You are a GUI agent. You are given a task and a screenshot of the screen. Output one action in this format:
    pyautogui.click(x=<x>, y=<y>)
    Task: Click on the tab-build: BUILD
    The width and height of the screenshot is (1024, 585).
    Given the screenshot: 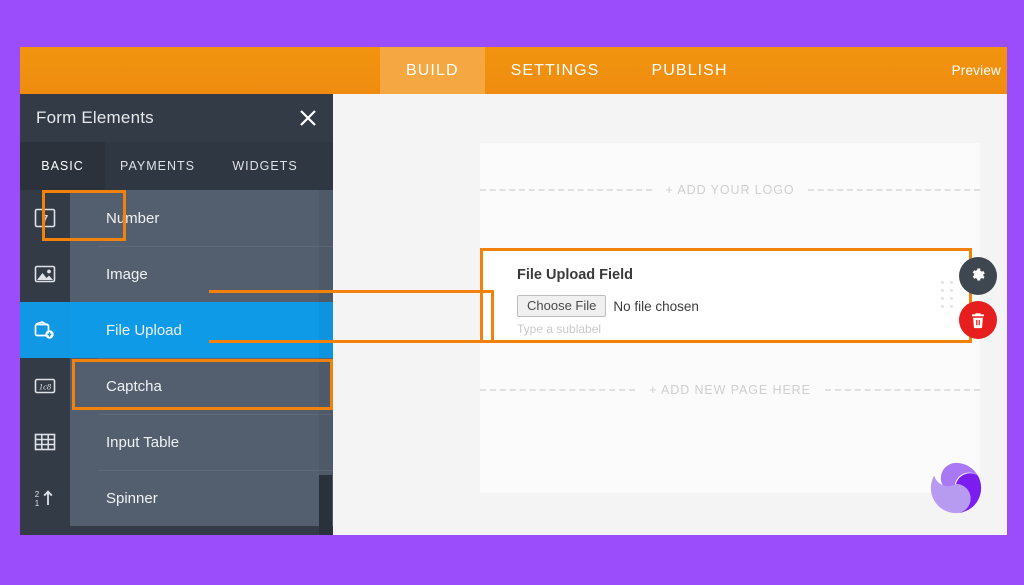 What is the action you would take?
    pyautogui.click(x=432, y=70)
    